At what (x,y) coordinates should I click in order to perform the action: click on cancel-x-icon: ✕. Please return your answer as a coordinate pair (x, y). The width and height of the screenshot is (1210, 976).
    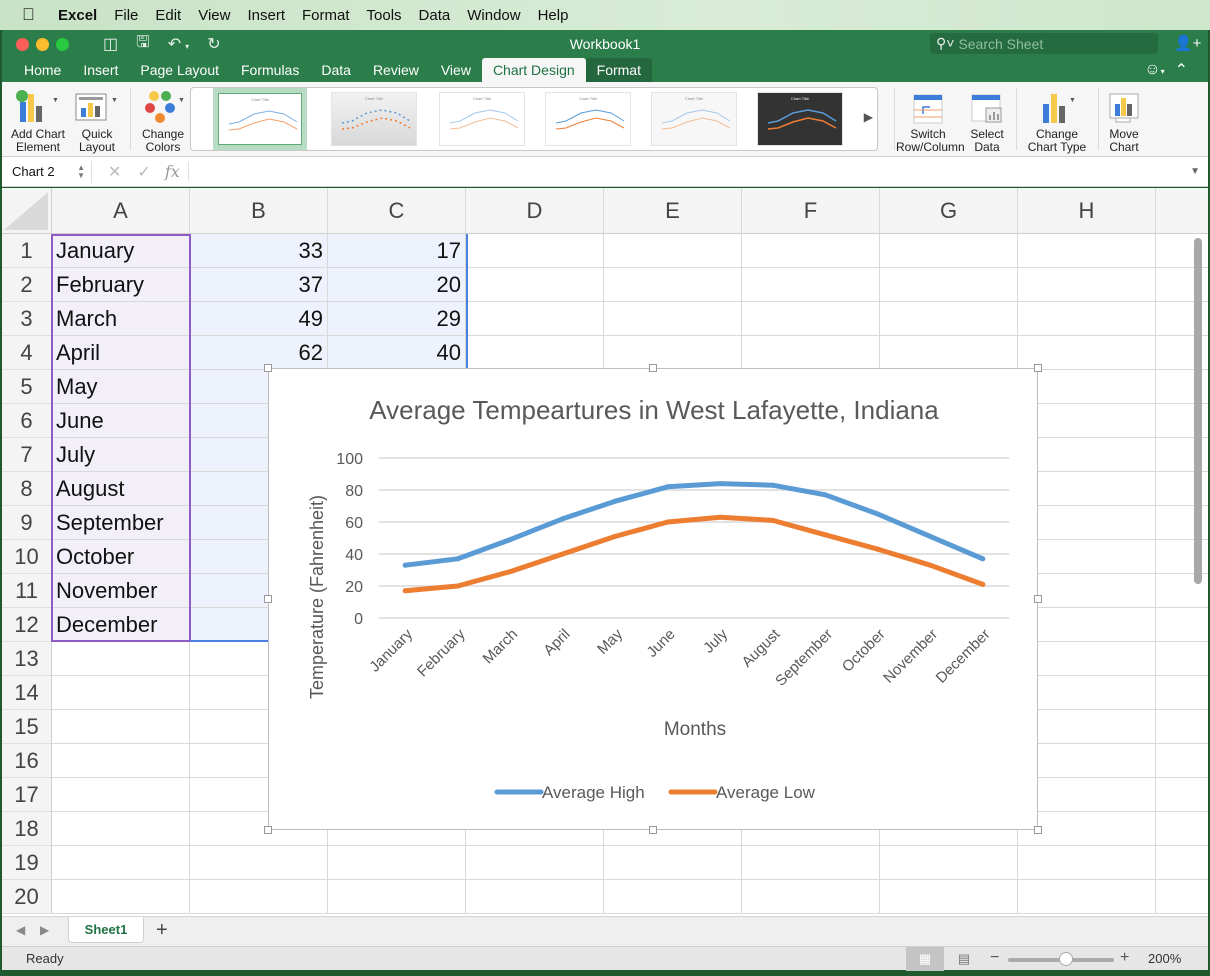
    Looking at the image, I should click on (114, 172).